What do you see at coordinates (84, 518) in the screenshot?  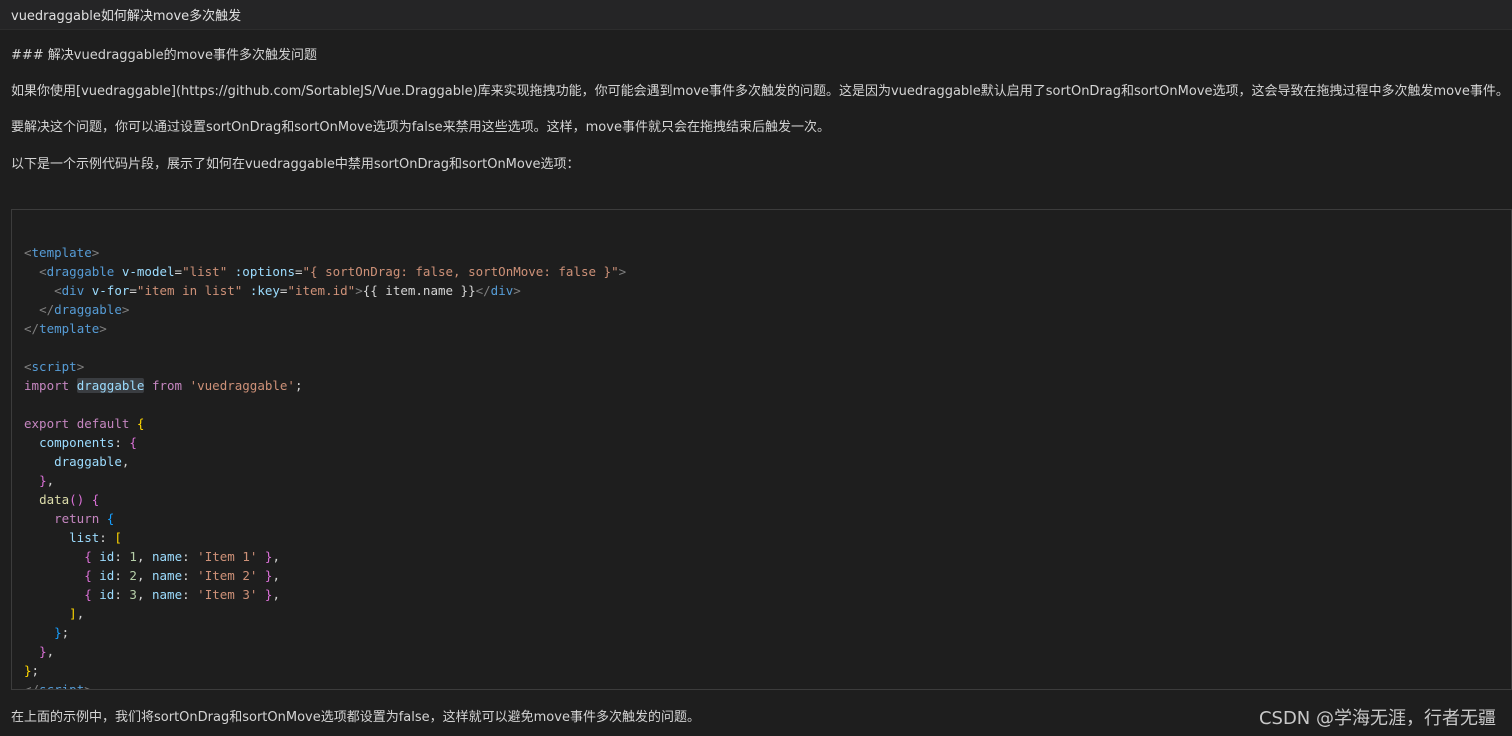 I see `code-line: return {` at bounding box center [84, 518].